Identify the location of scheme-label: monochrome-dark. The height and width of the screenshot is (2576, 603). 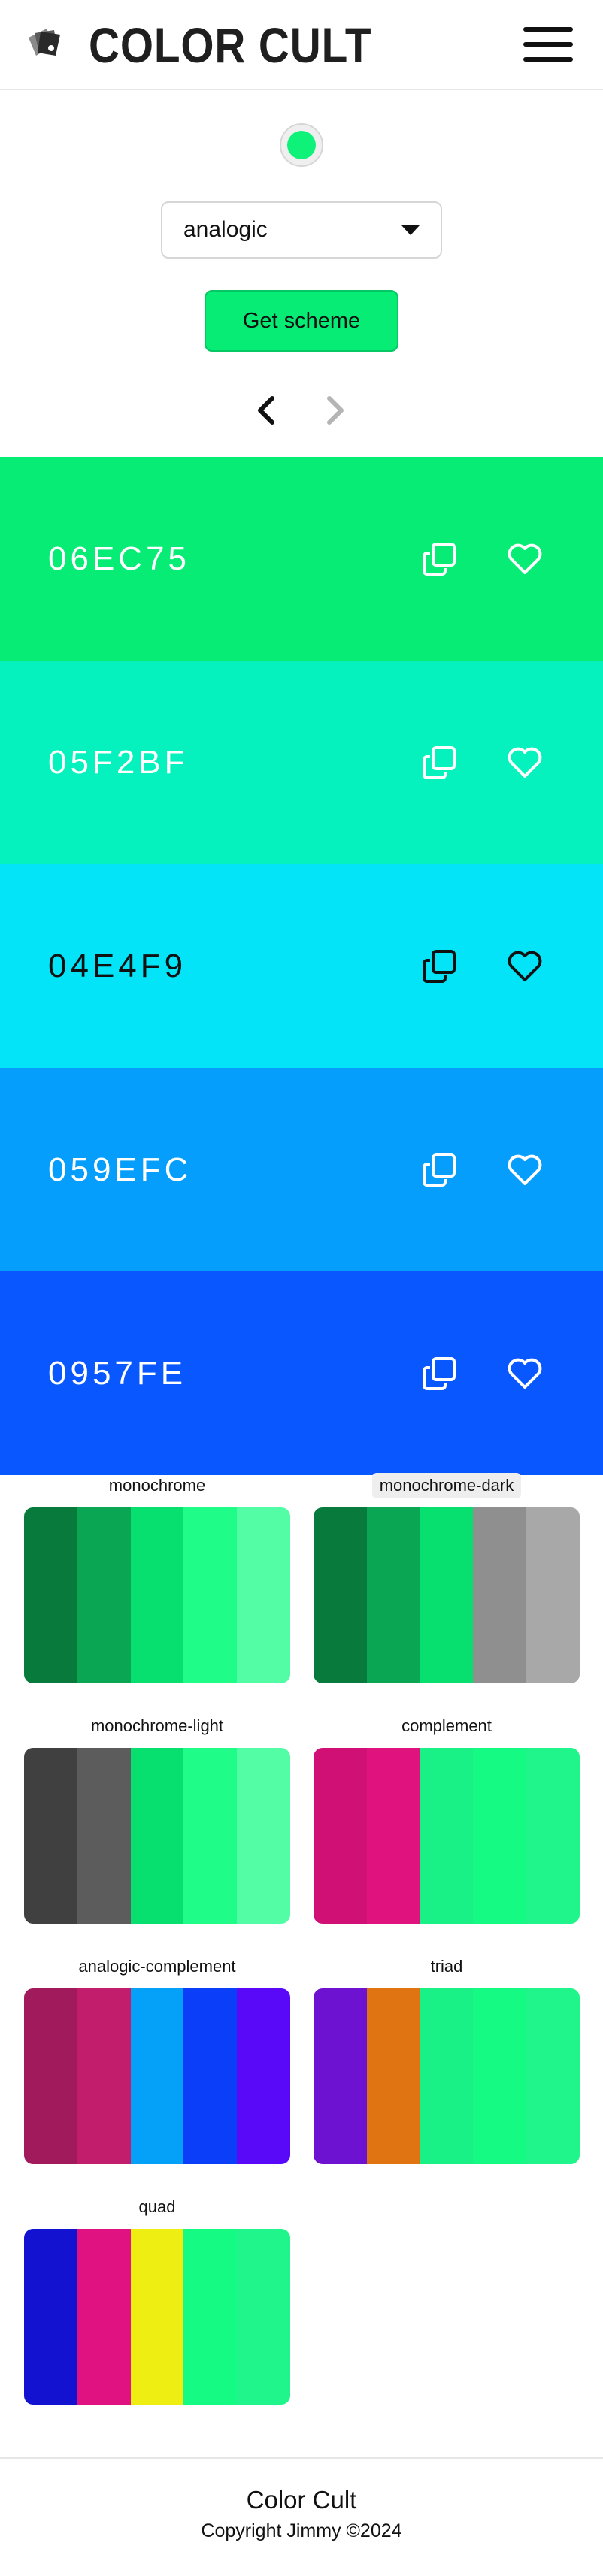
(446, 1485).